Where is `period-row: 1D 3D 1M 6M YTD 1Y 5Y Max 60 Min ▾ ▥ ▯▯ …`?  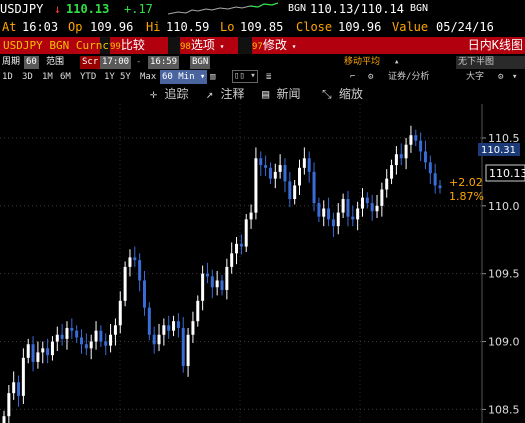 period-row: 1D 3D 1M 6M YTD 1Y 5Y Max 60 Min ▾ ▥ ▯▯ … is located at coordinates (262, 77).